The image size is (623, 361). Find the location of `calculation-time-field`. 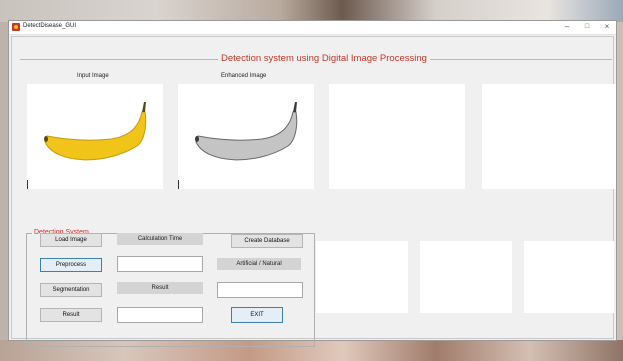

calculation-time-field is located at coordinates (160, 264).